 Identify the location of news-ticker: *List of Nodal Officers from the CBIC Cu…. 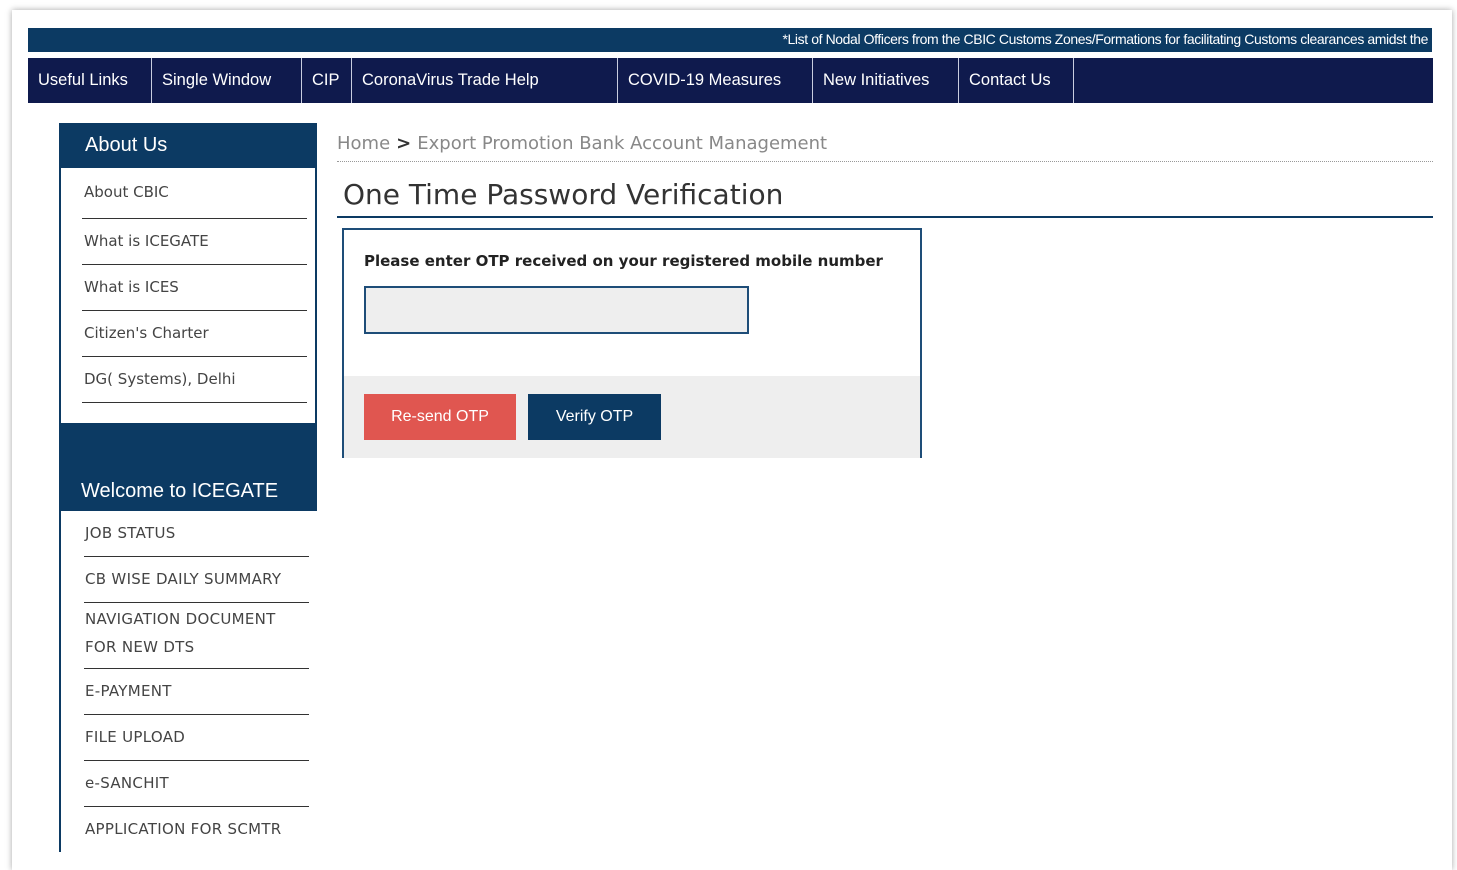
(730, 40).